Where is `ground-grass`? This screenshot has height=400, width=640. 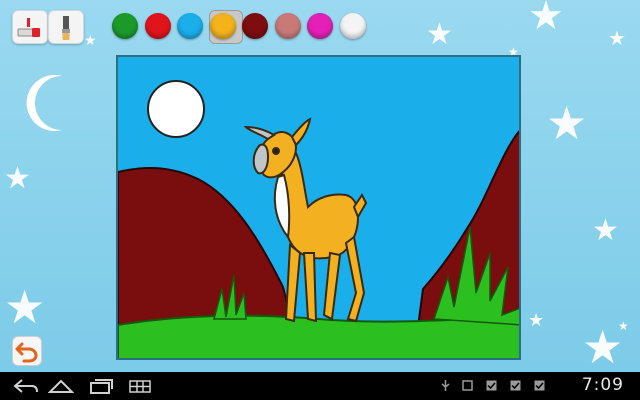
ground-grass is located at coordinates (319, 337).